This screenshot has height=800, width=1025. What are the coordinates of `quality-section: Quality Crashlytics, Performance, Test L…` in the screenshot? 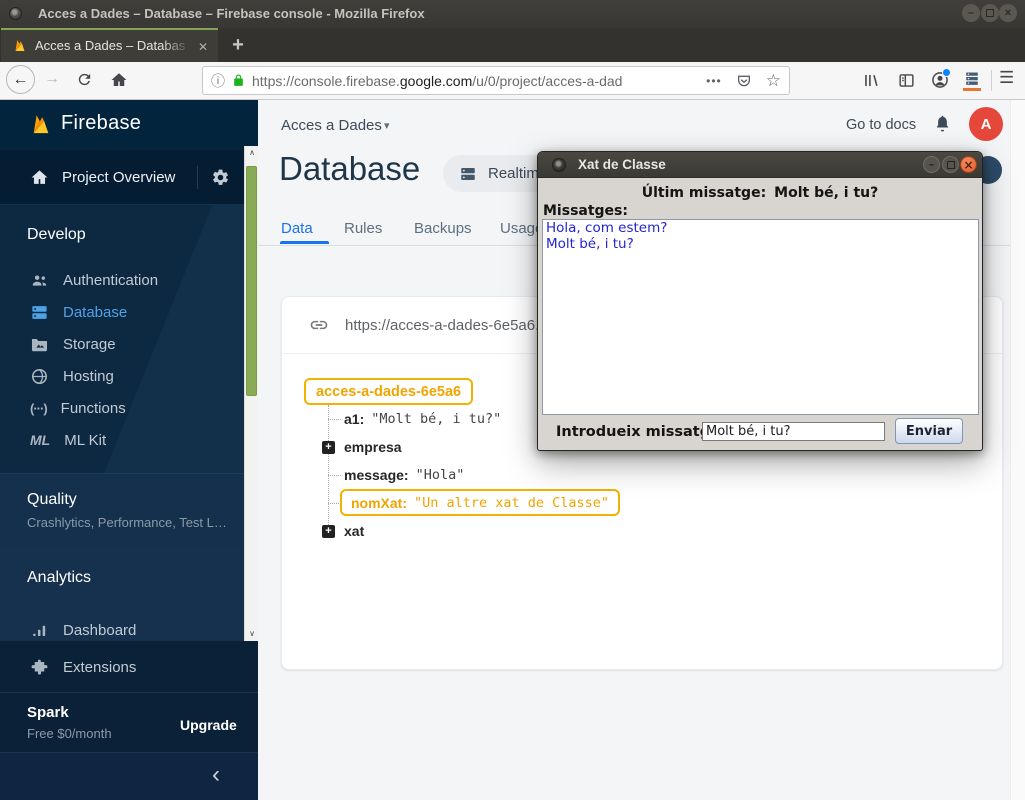 It's located at (129, 509).